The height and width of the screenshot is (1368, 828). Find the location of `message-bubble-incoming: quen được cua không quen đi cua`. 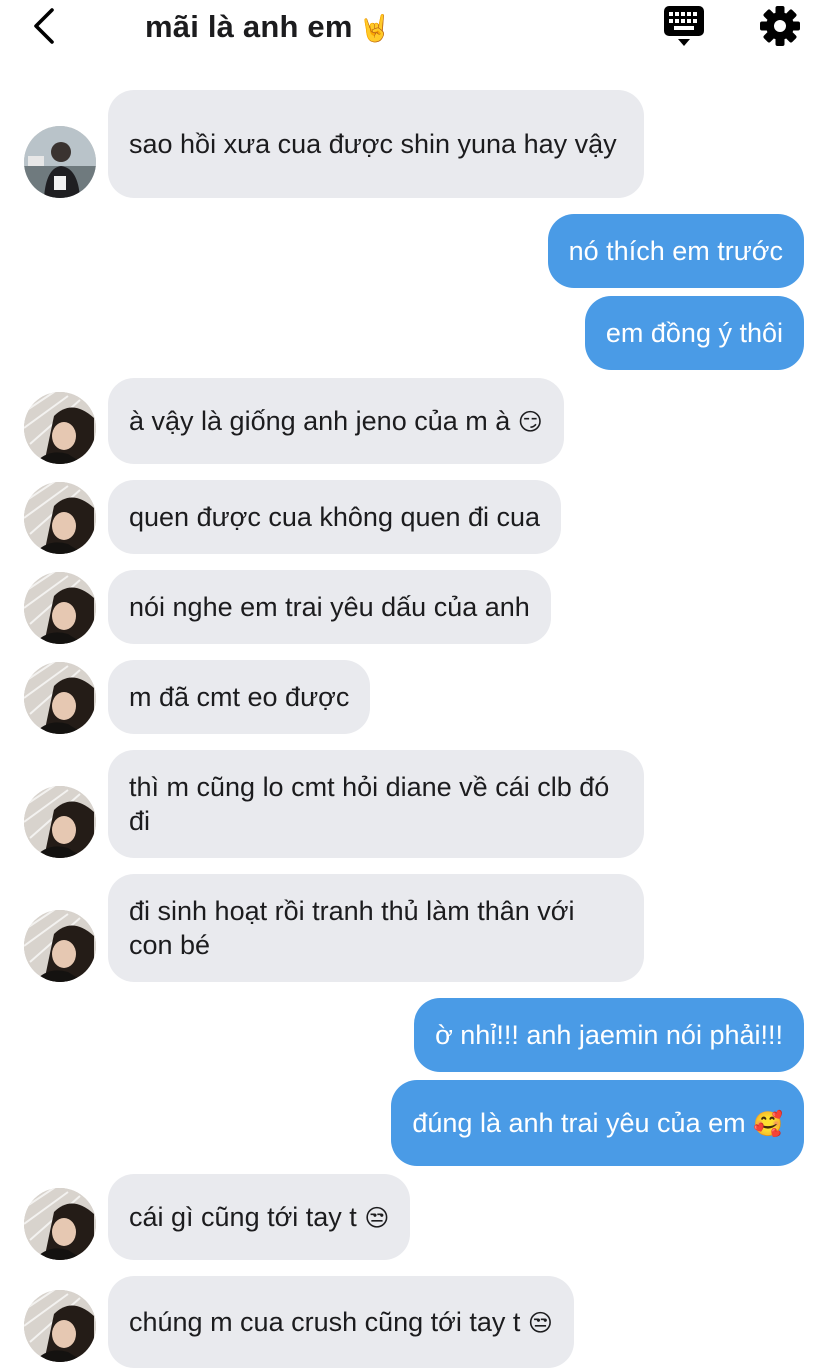

message-bubble-incoming: quen được cua không quen đi cua is located at coordinates (335, 517).